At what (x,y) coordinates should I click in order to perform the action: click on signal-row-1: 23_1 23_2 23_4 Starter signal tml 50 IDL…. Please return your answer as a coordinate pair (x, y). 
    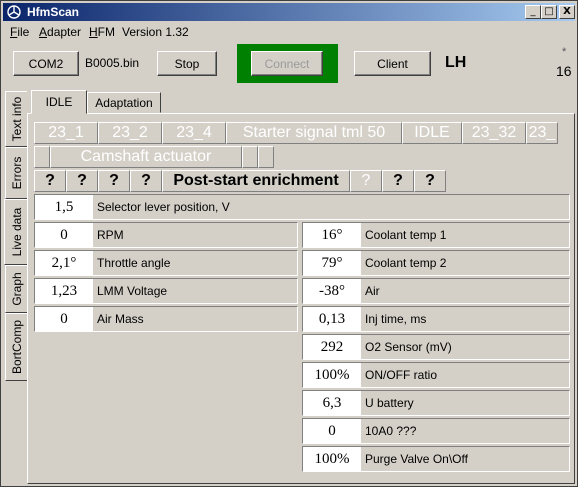
    Looking at the image, I should click on (296, 133).